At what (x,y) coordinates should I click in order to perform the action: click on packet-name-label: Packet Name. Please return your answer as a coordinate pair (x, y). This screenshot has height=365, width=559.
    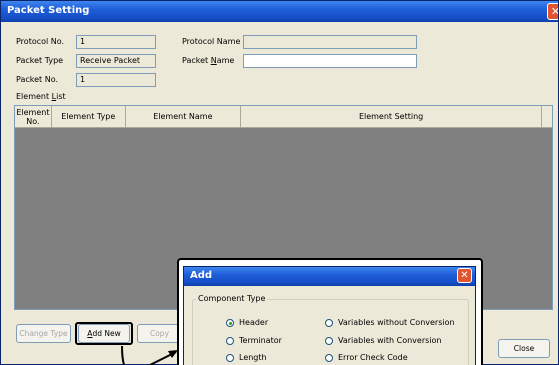
    Looking at the image, I should click on (208, 60).